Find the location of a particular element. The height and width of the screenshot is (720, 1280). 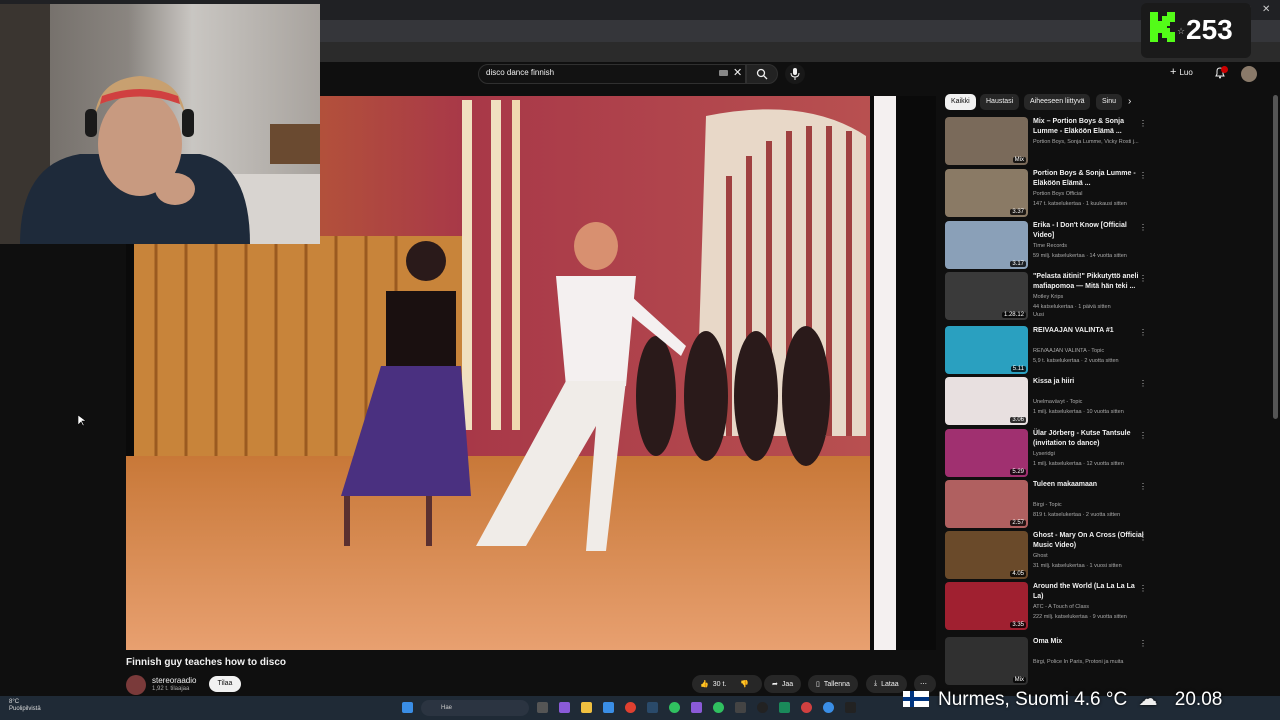

recommendation-title: Tuleen makaamaan is located at coordinates (1089, 485).